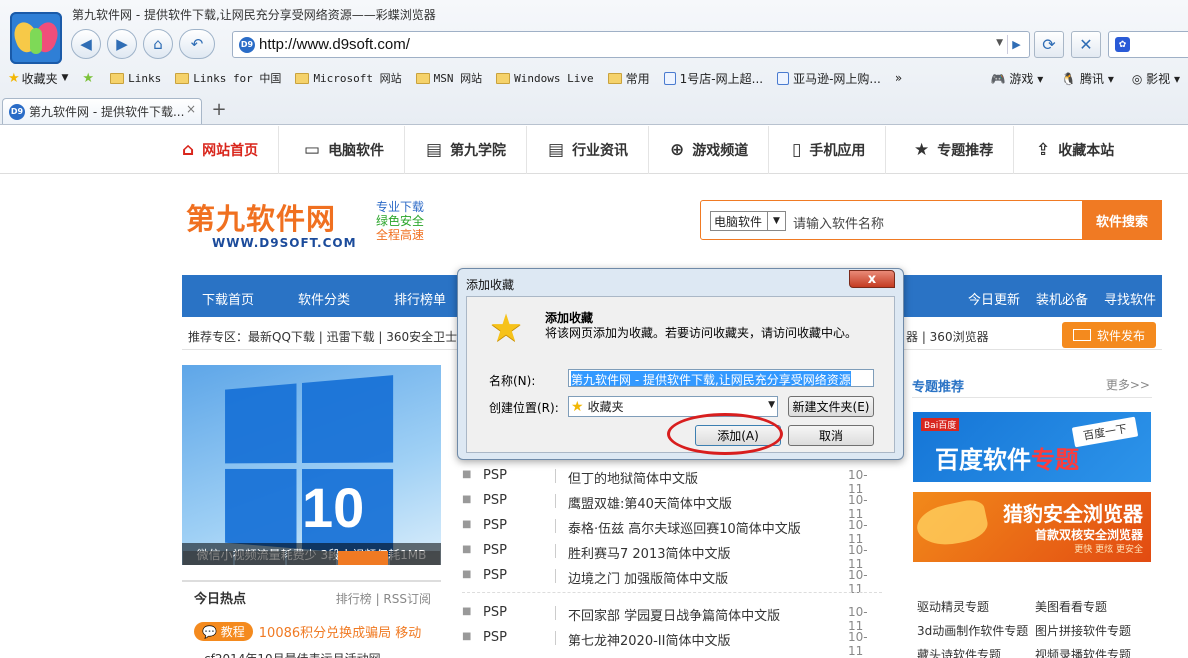 This screenshot has height=658, width=1188. Describe the element at coordinates (713, 150) in the screenshot. I see `nav-games: ⊕ 游戏频道` at that location.